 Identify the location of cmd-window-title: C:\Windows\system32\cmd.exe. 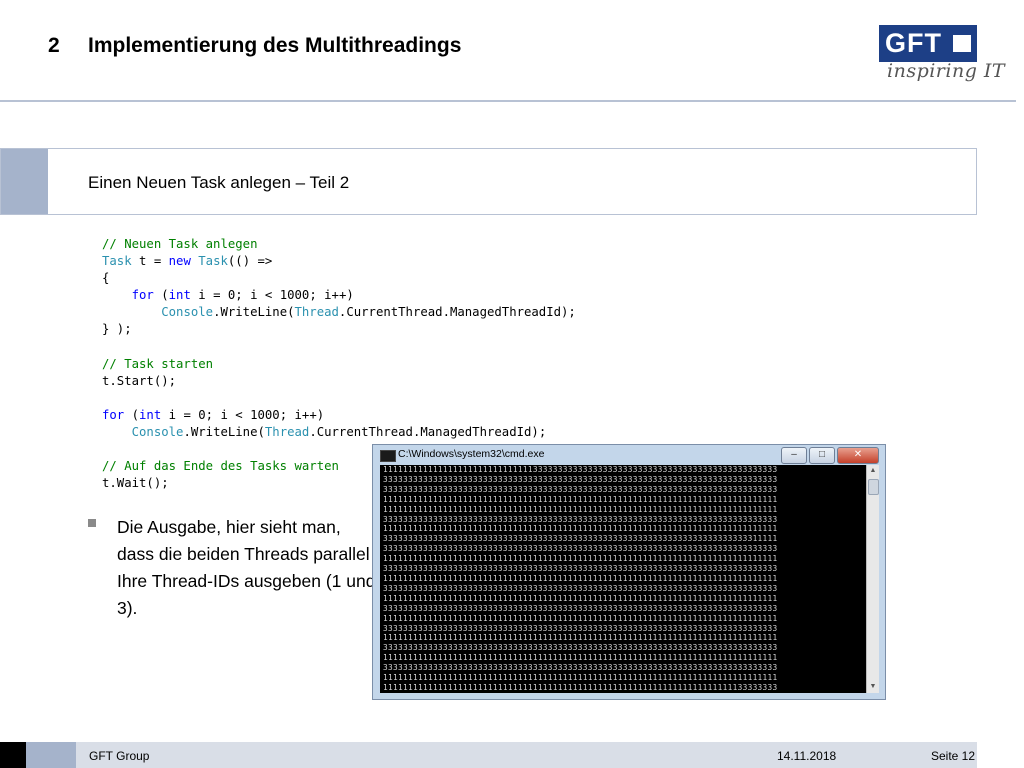
(471, 454).